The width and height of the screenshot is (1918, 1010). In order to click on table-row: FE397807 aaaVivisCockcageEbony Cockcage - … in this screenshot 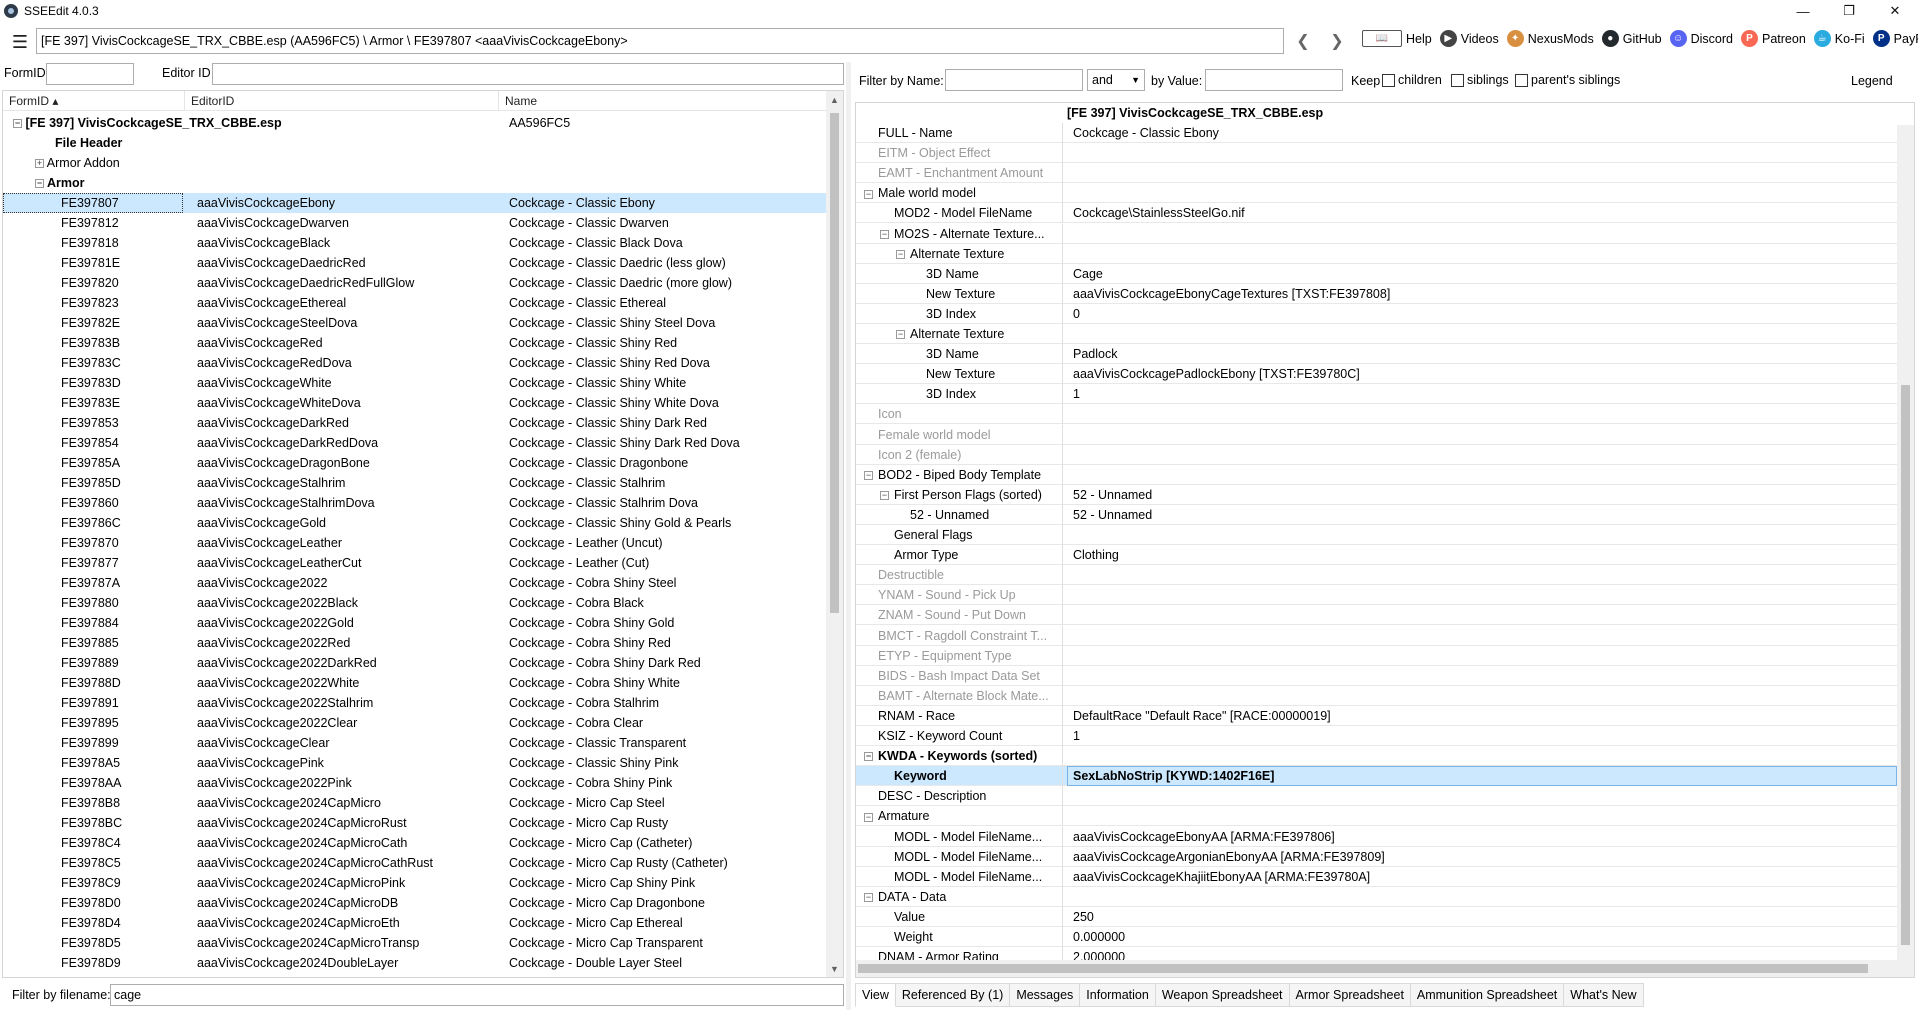, I will do `click(416, 203)`.